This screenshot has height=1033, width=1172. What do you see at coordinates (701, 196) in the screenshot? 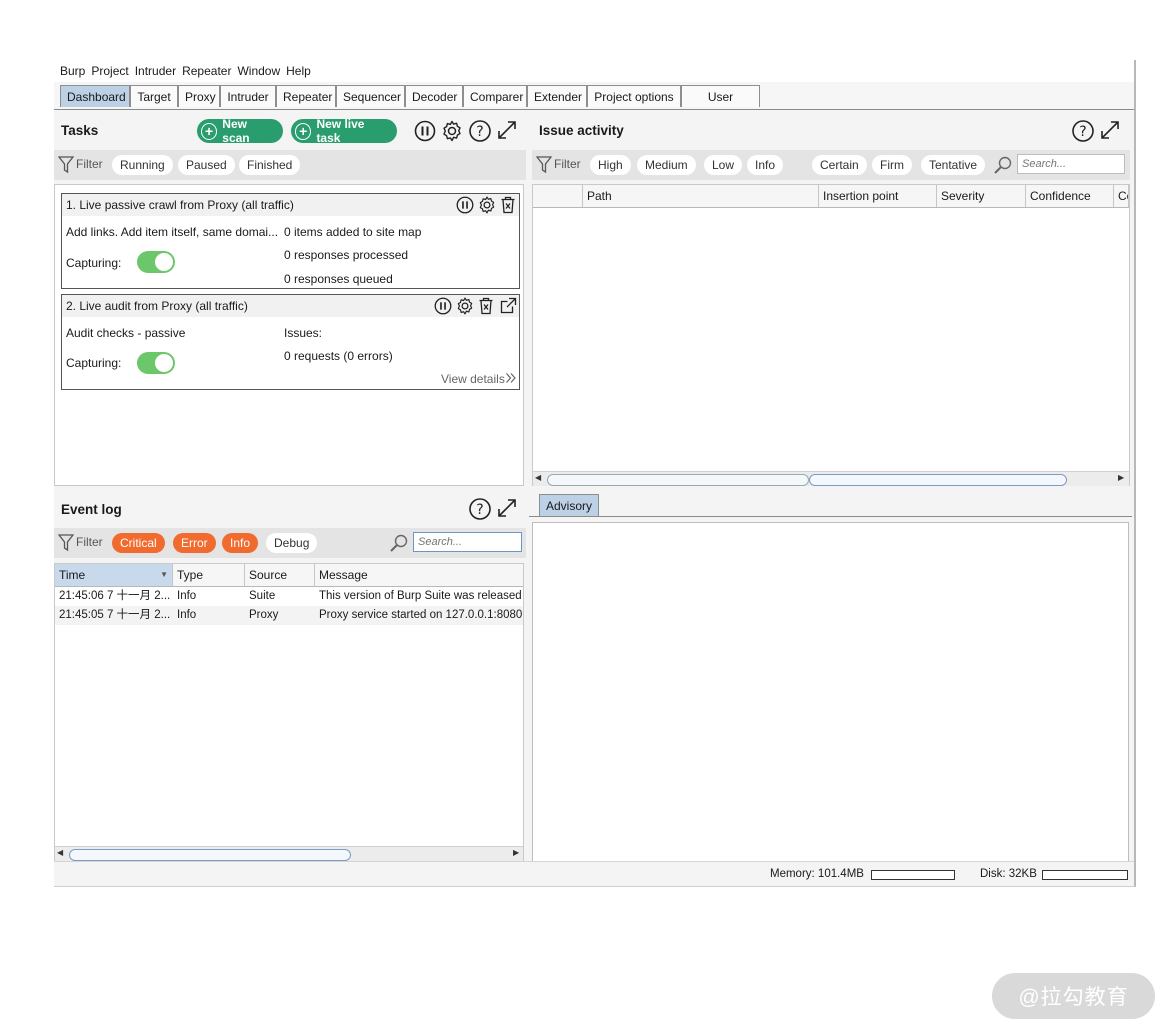
I see `column-header-path: Path` at bounding box center [701, 196].